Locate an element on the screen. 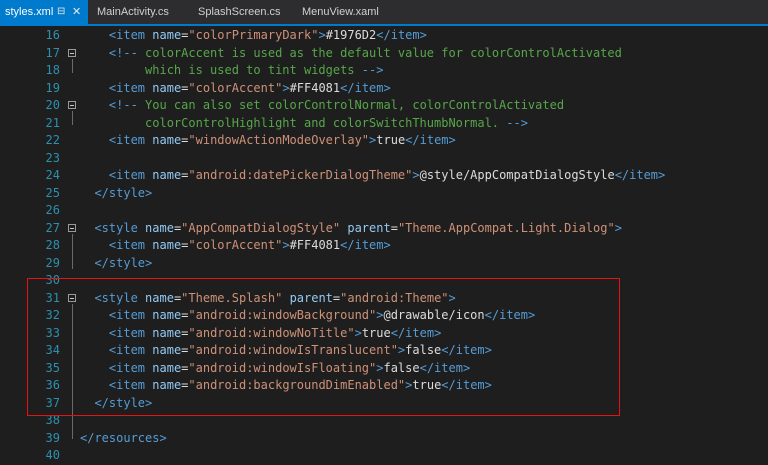 The image size is (768, 465). line-number: 29 is located at coordinates (52, 262).